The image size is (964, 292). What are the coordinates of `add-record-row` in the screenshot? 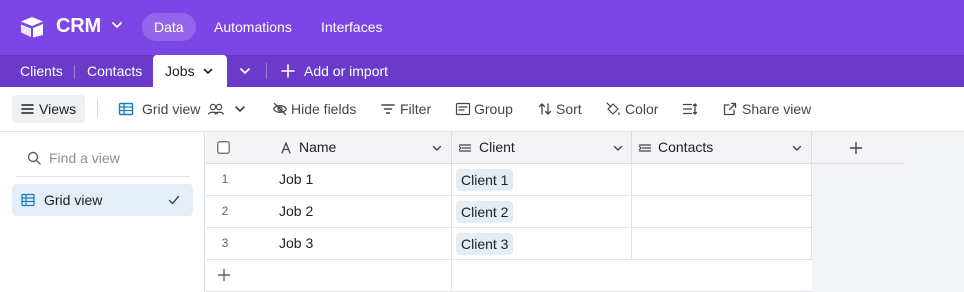 It's located at (509, 276).